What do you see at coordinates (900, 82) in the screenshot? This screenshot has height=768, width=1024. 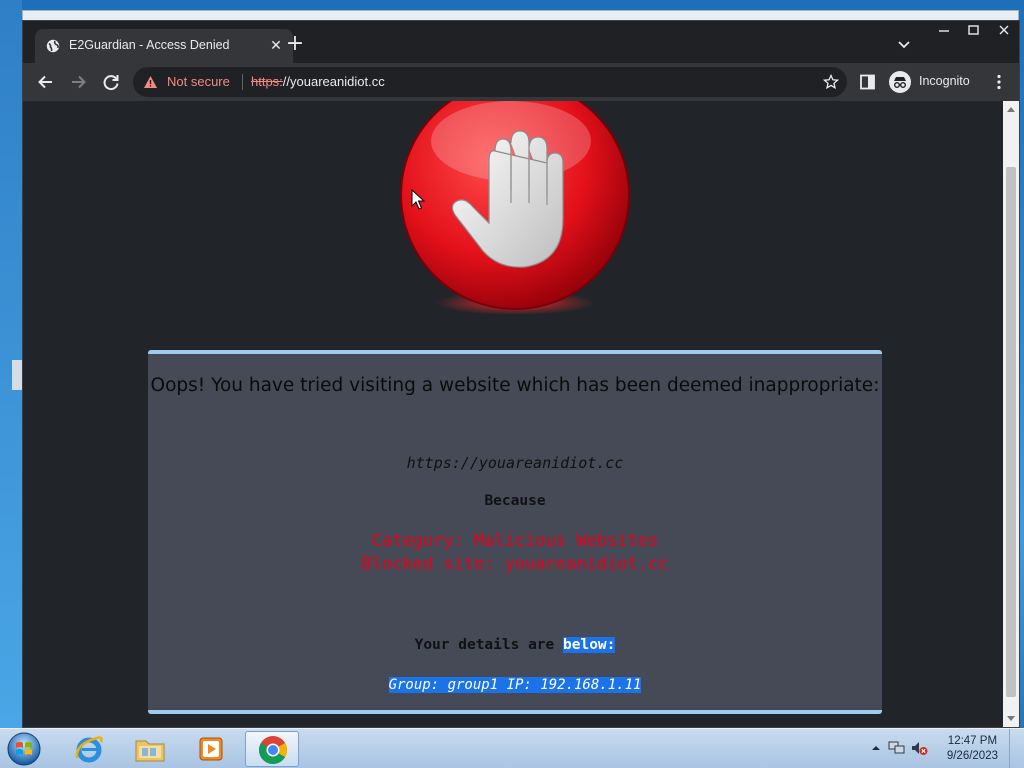 I see `incognito-icon` at bounding box center [900, 82].